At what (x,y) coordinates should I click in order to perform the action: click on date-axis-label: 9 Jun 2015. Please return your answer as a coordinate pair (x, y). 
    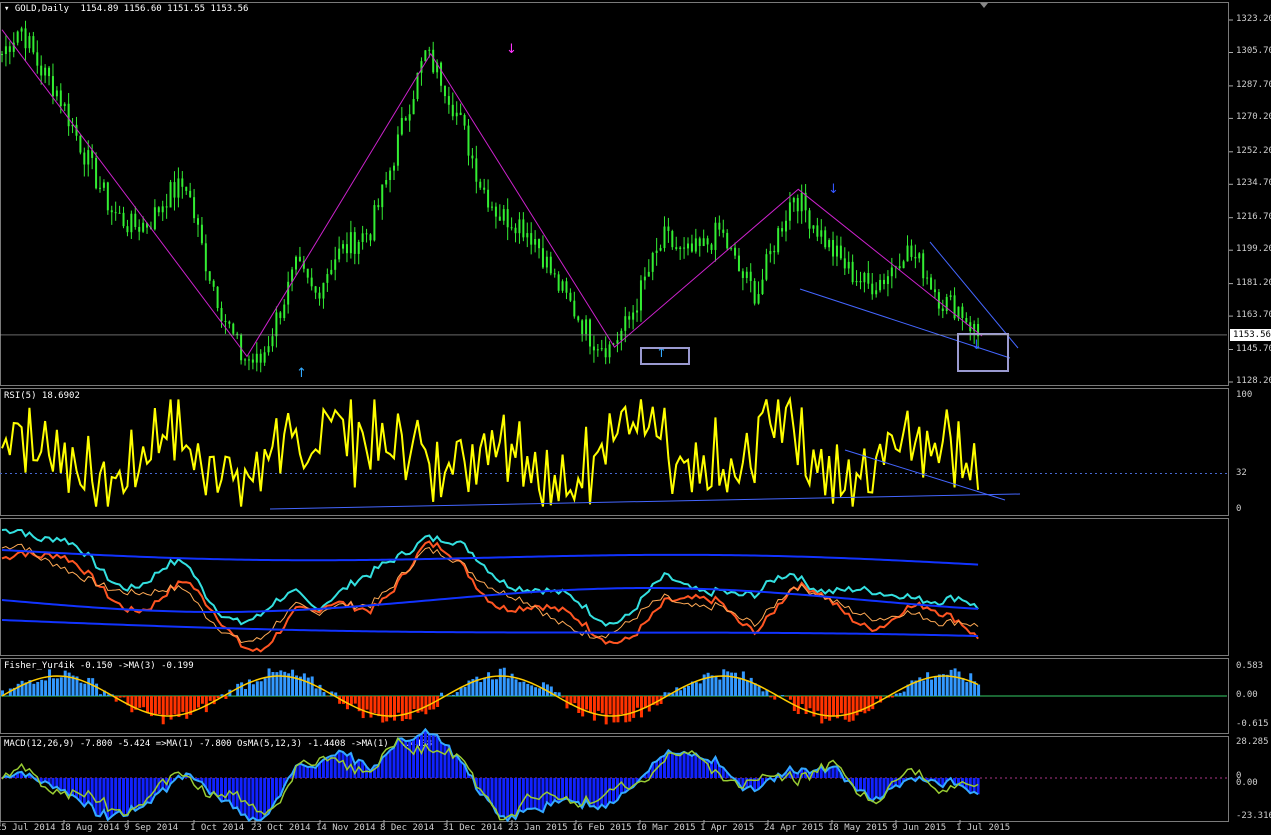
    Looking at the image, I should click on (919, 828).